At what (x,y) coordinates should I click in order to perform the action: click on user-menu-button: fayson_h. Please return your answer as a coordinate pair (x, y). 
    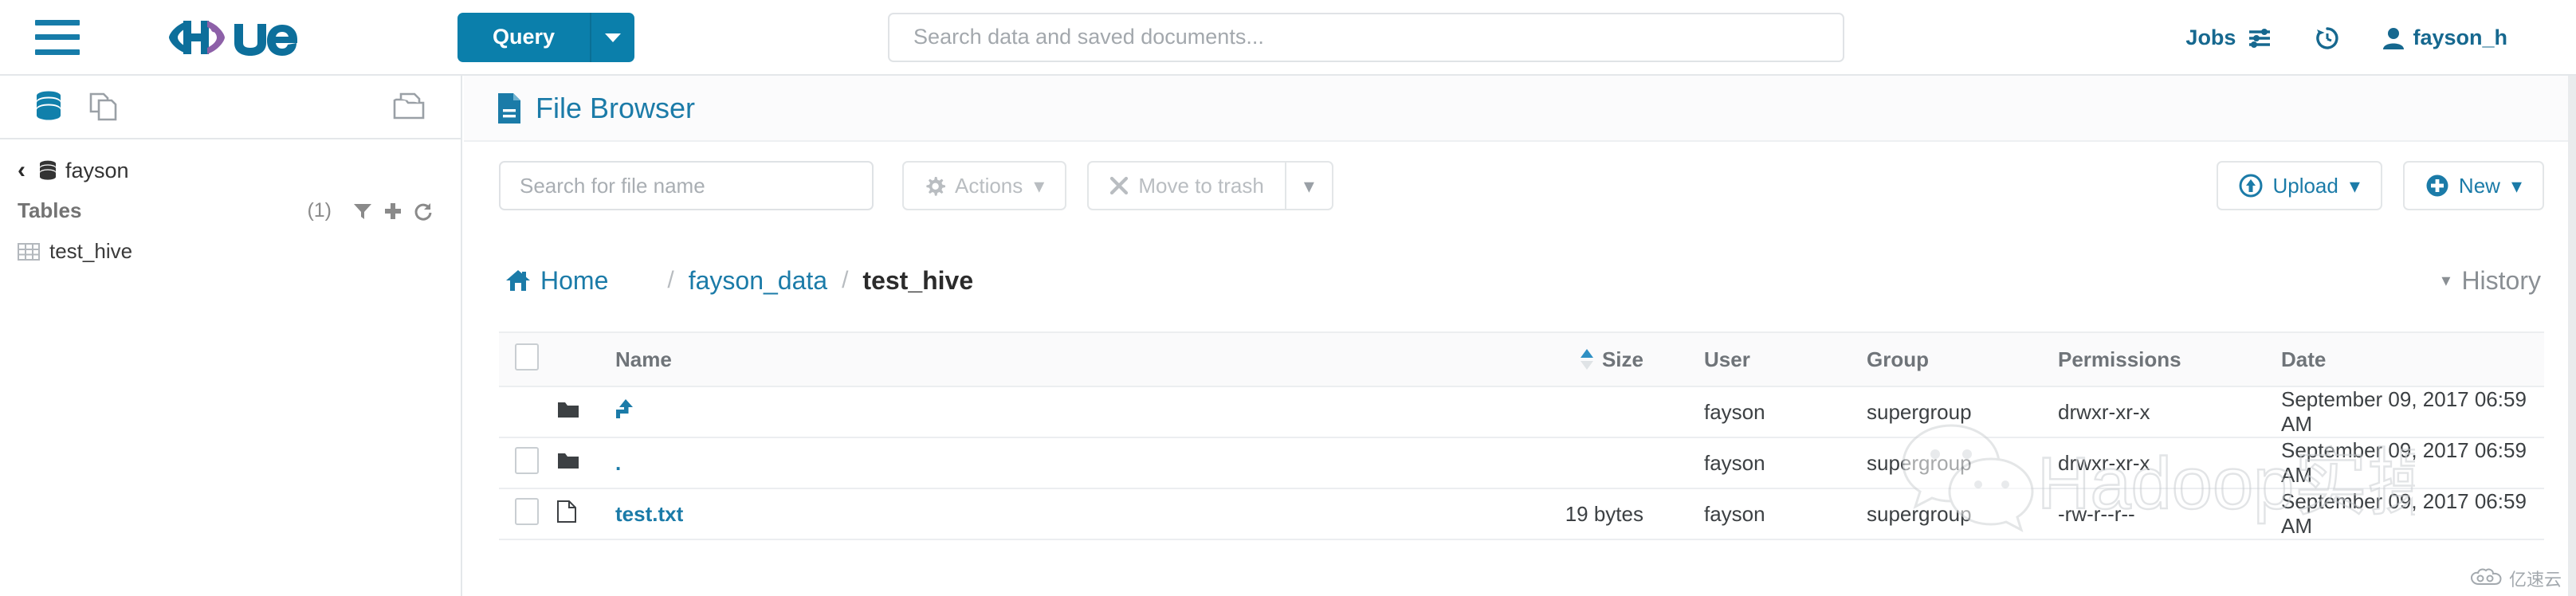
    Looking at the image, I should click on (2445, 37).